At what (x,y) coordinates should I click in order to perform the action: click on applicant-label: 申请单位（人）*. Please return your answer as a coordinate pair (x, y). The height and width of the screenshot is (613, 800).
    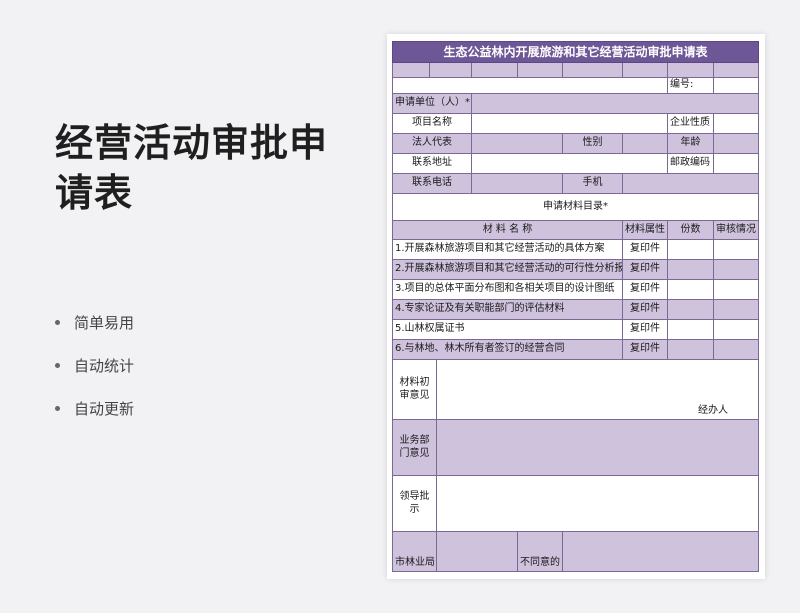
    Looking at the image, I should click on (432, 104).